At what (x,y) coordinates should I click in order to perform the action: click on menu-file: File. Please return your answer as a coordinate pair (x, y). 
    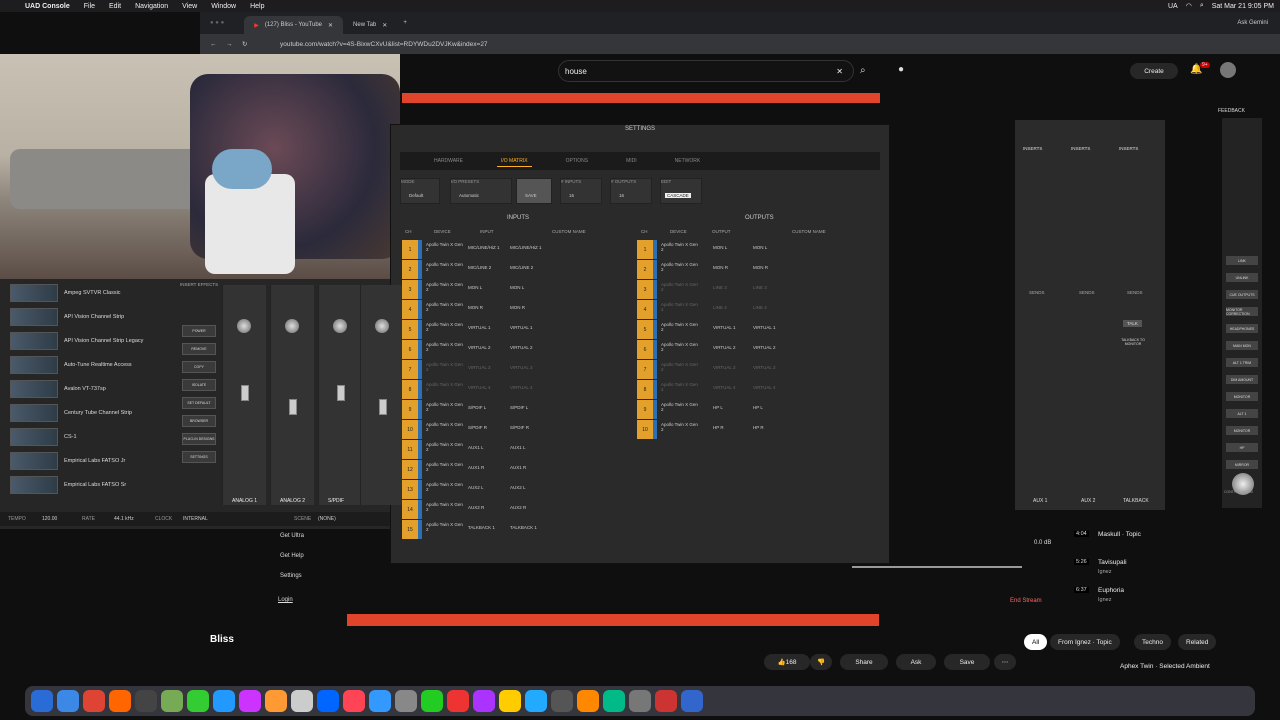
    Looking at the image, I should click on (89, 6).